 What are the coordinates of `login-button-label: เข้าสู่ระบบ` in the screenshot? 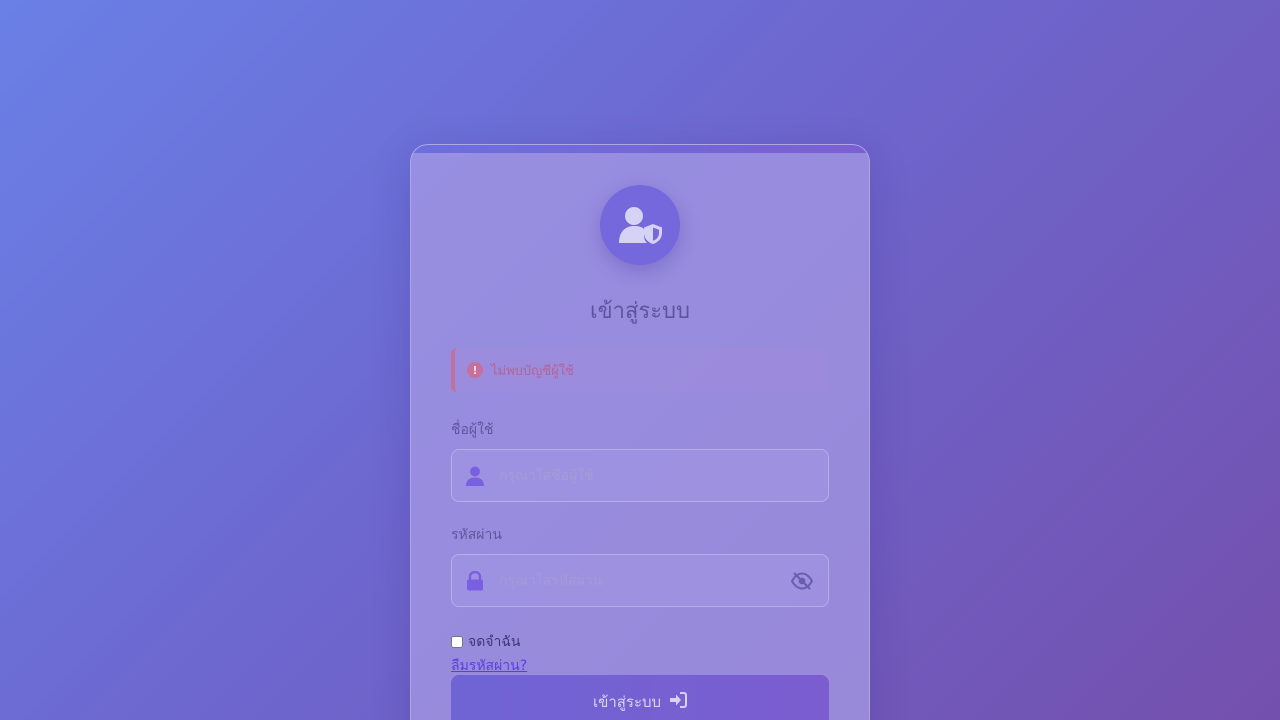 It's located at (627, 702).